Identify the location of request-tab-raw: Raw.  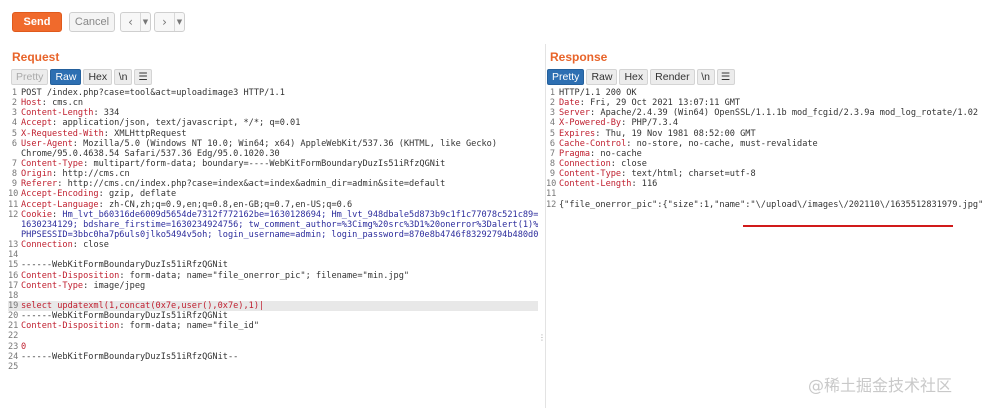
(66, 77).